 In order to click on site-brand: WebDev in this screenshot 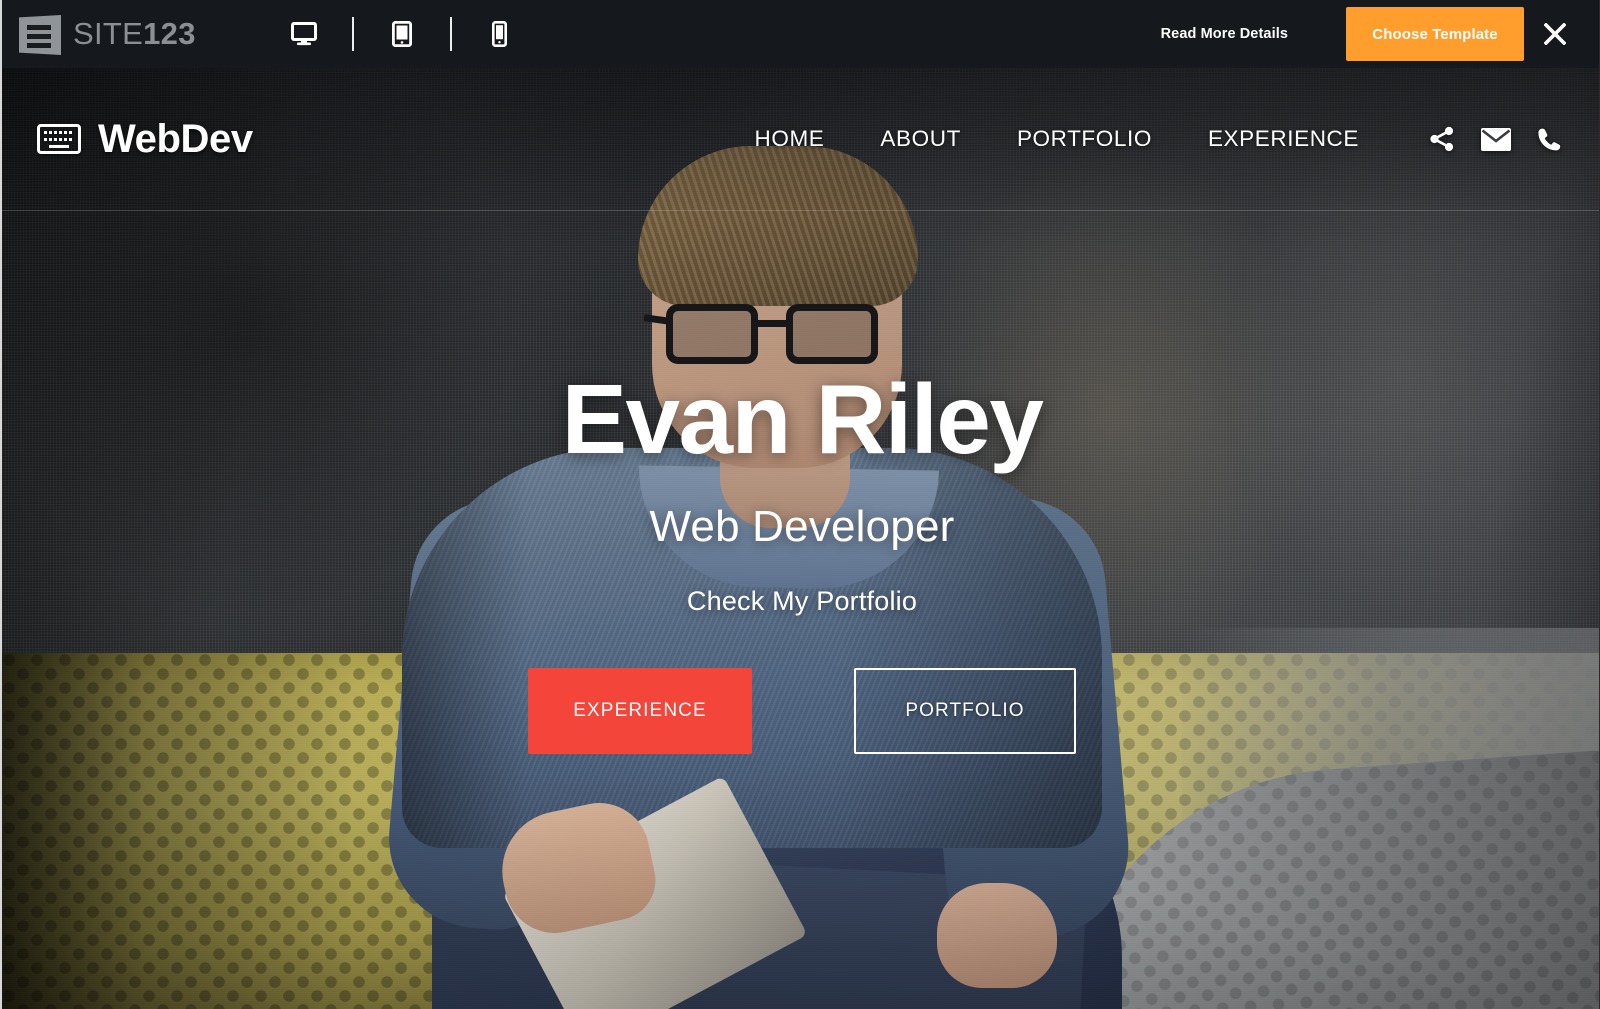, I will do `click(145, 139)`.